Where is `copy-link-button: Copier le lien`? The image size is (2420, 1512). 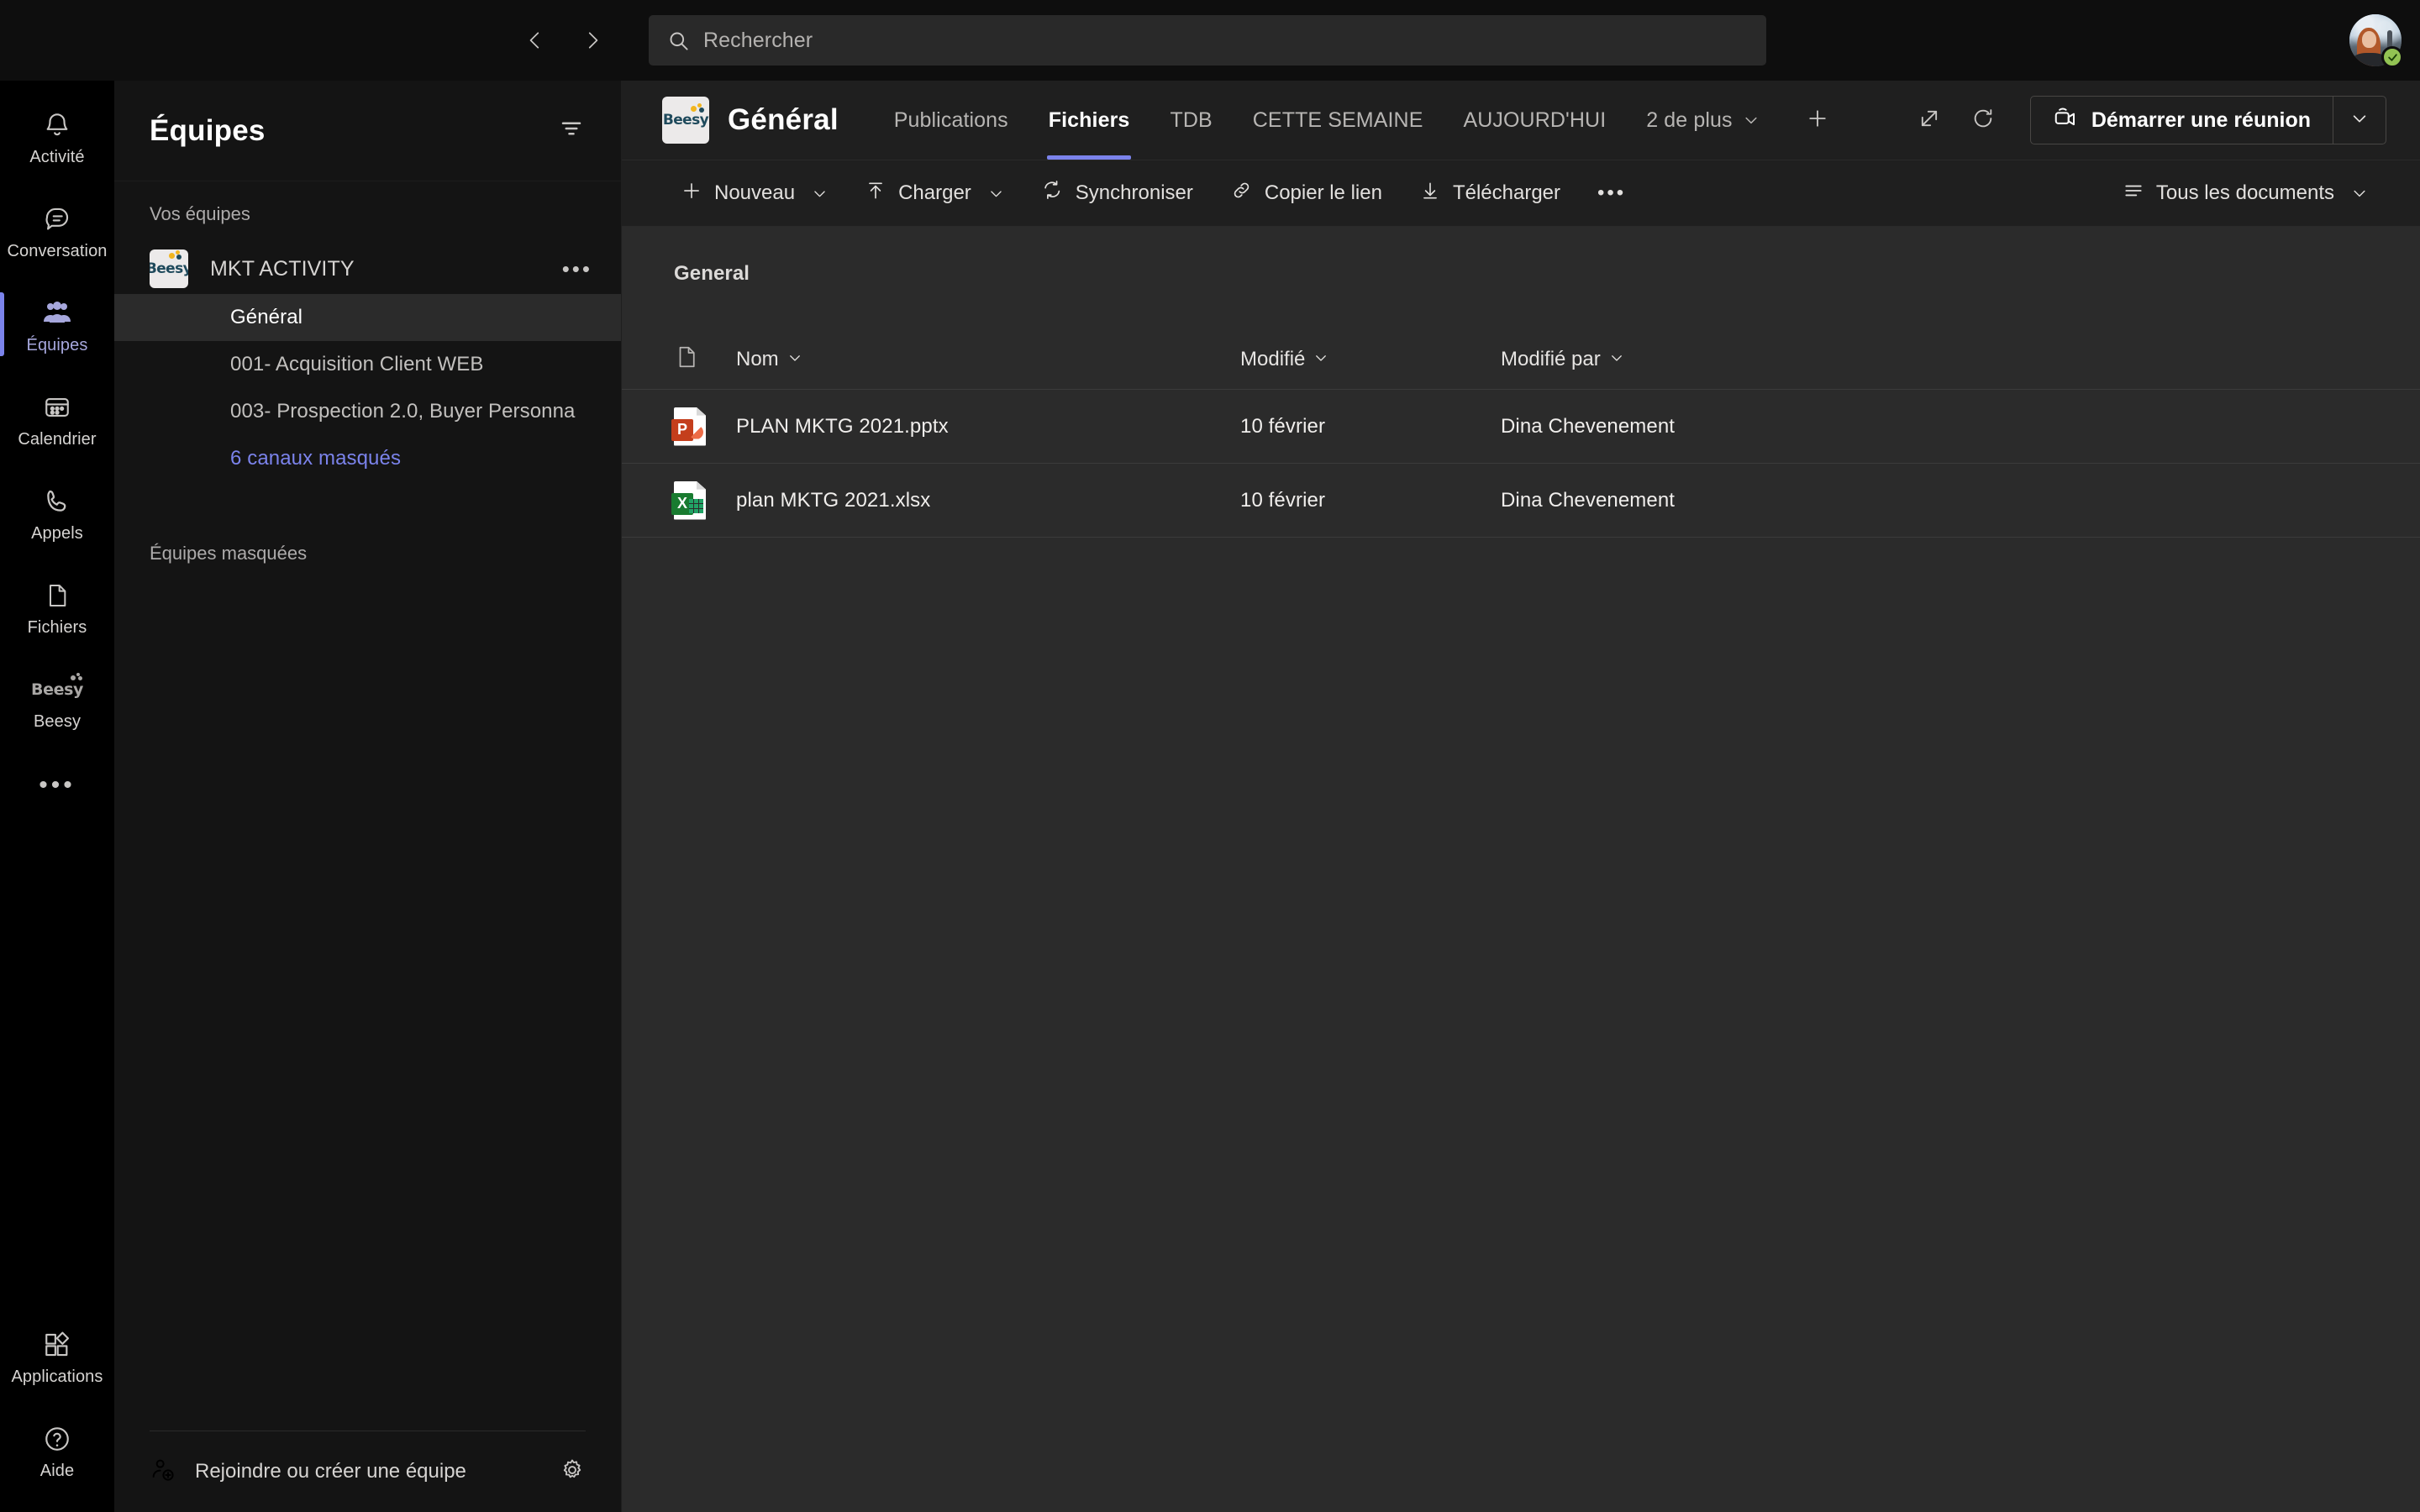
copy-link-button: Copier le lien is located at coordinates (1306, 193).